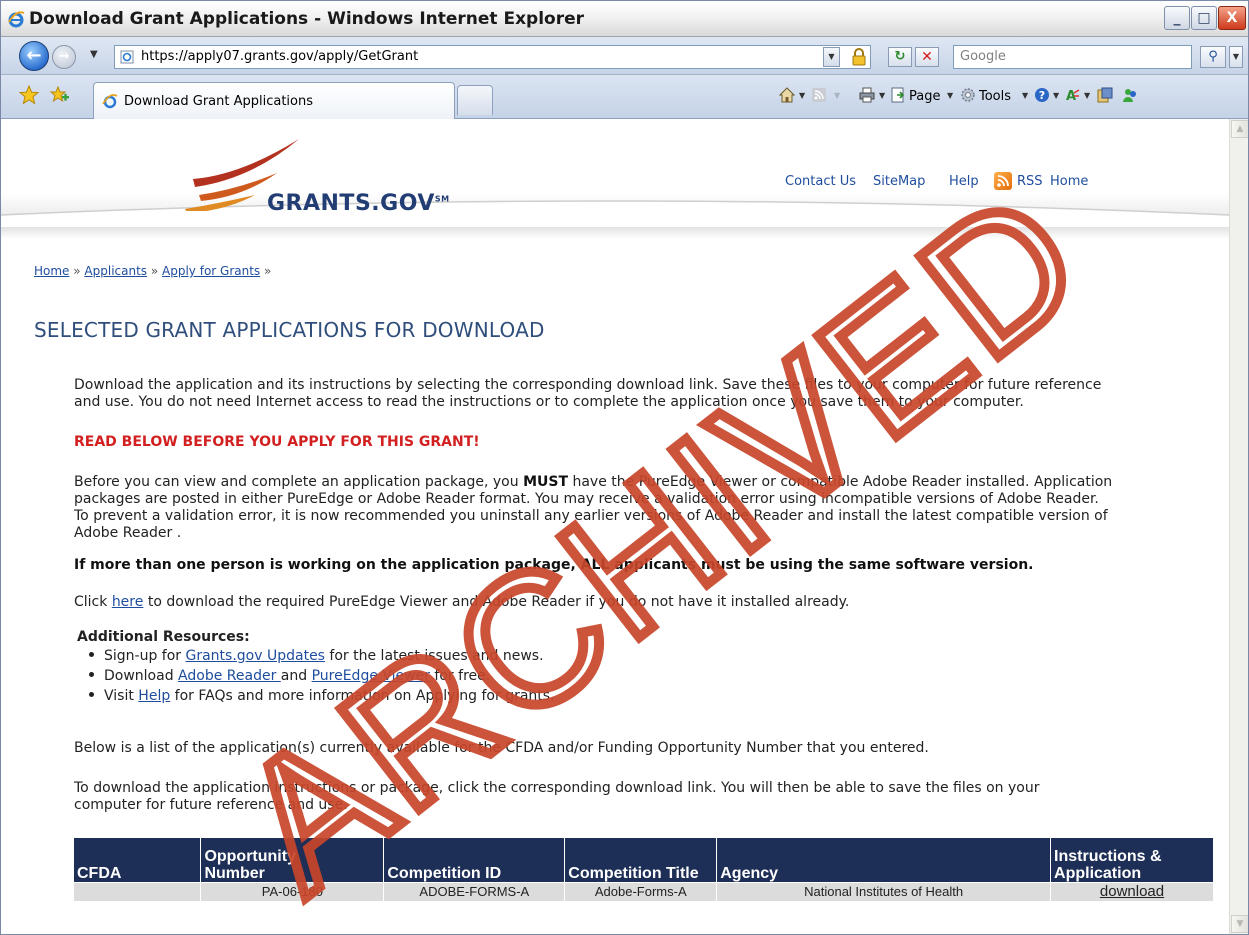 The height and width of the screenshot is (935, 1249). I want to click on breadcrumb-applicants: Applicants, so click(115, 271).